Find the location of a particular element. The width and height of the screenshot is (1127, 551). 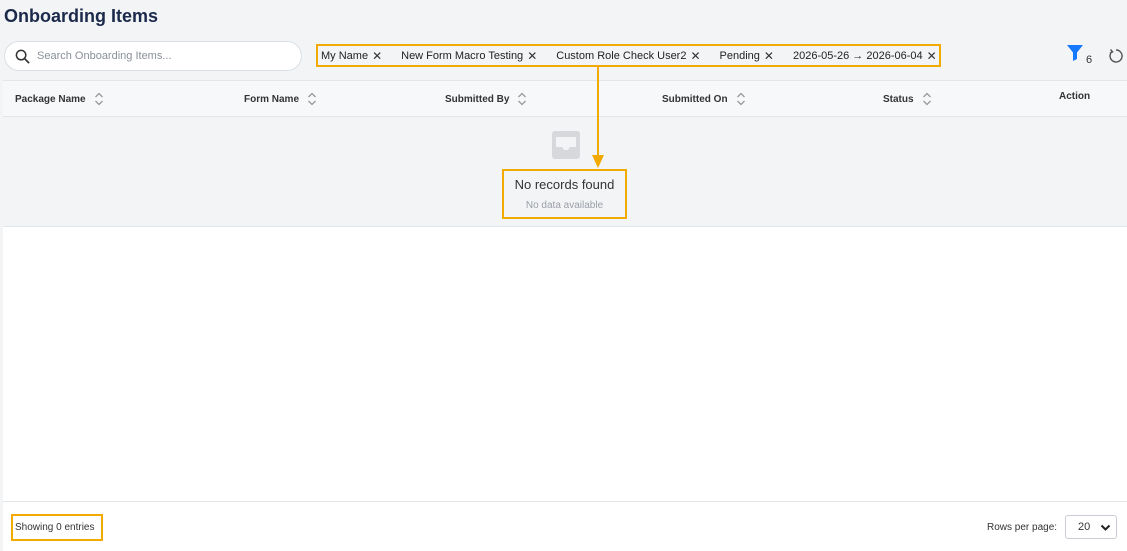

inbox-icon is located at coordinates (566, 145).